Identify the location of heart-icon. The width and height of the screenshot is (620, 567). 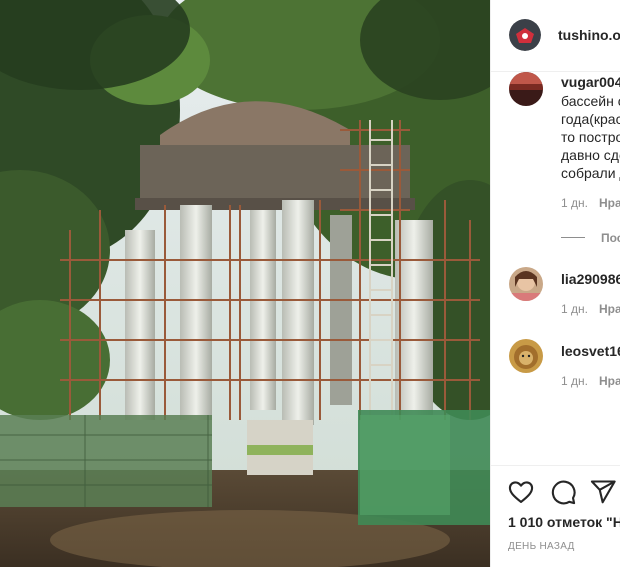
(521, 492).